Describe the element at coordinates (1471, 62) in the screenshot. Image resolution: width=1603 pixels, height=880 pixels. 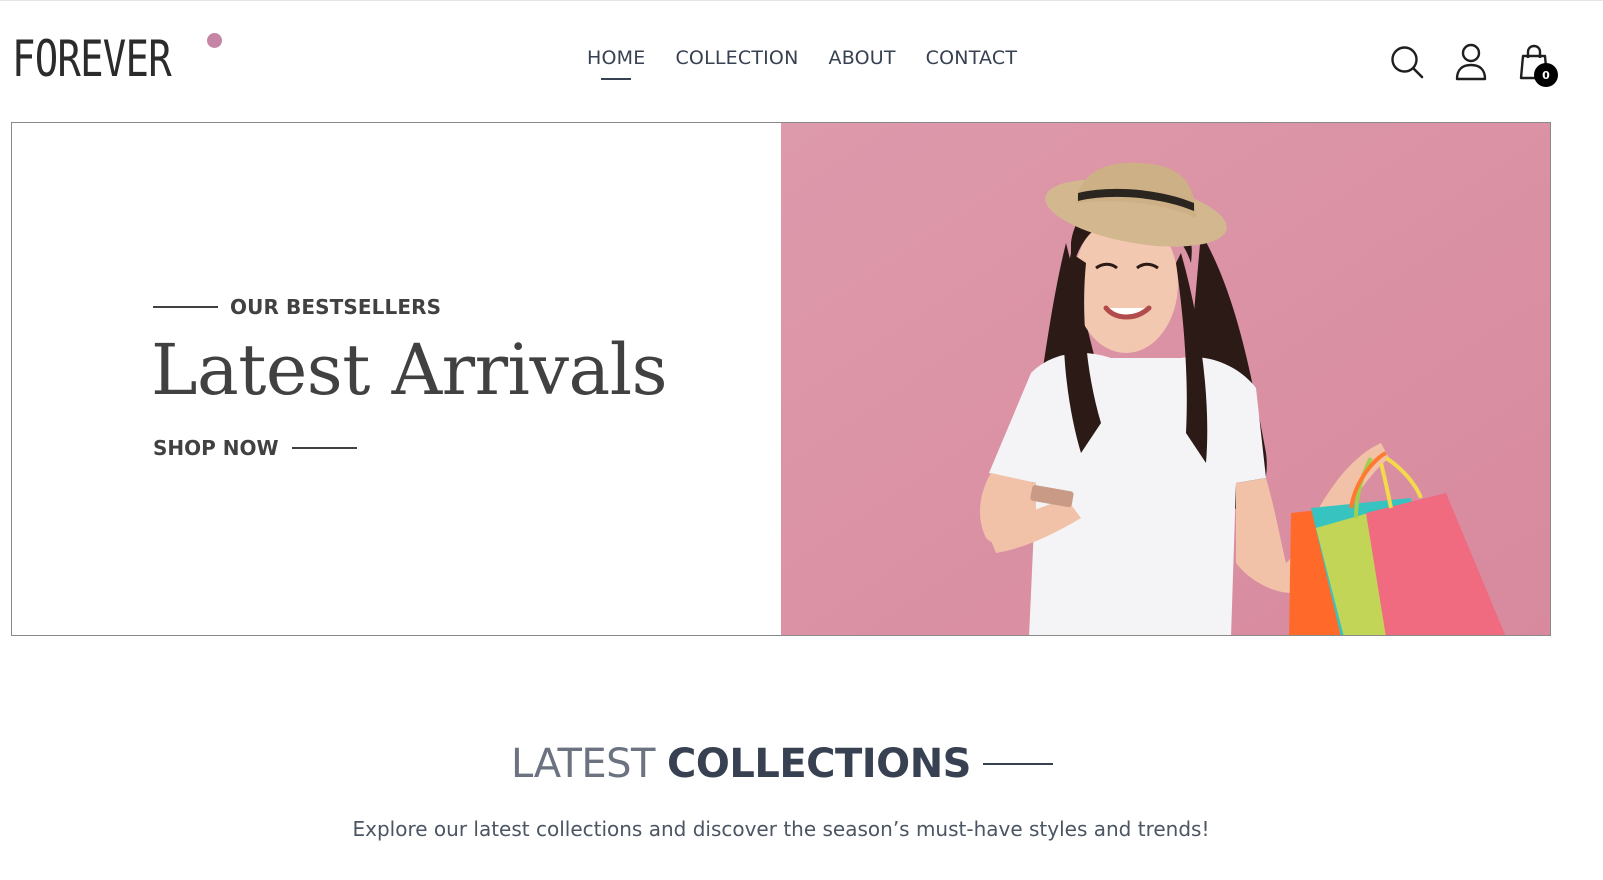
I see `user-icon` at that location.